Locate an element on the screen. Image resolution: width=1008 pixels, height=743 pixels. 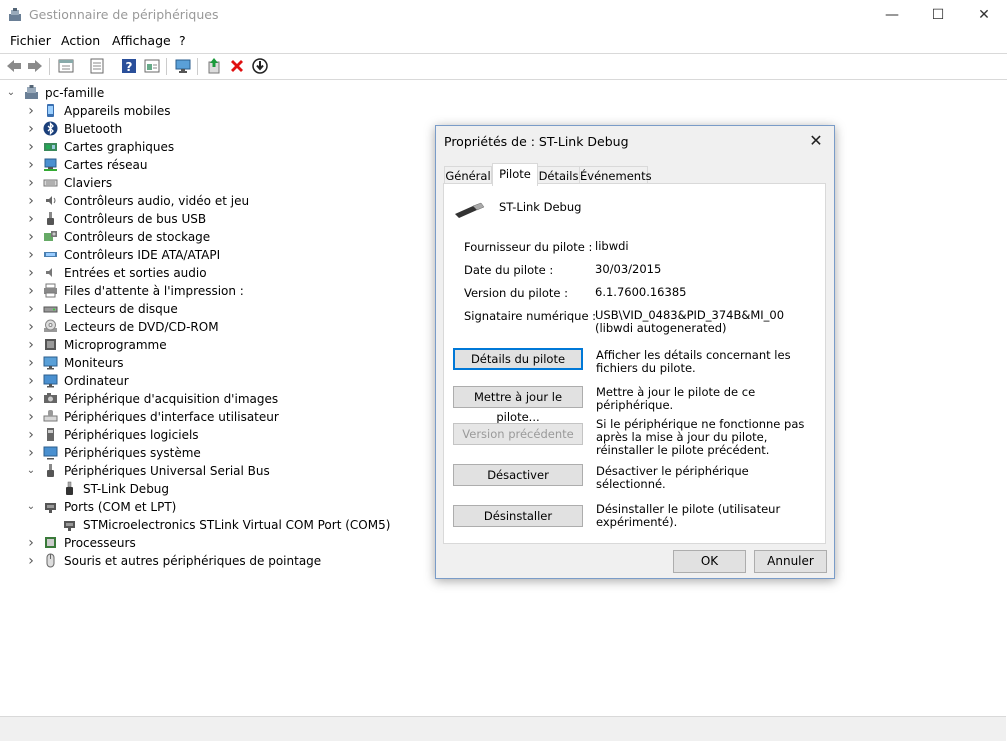
tree-item: › Entrées et sorties audio is located at coordinates (210, 273).